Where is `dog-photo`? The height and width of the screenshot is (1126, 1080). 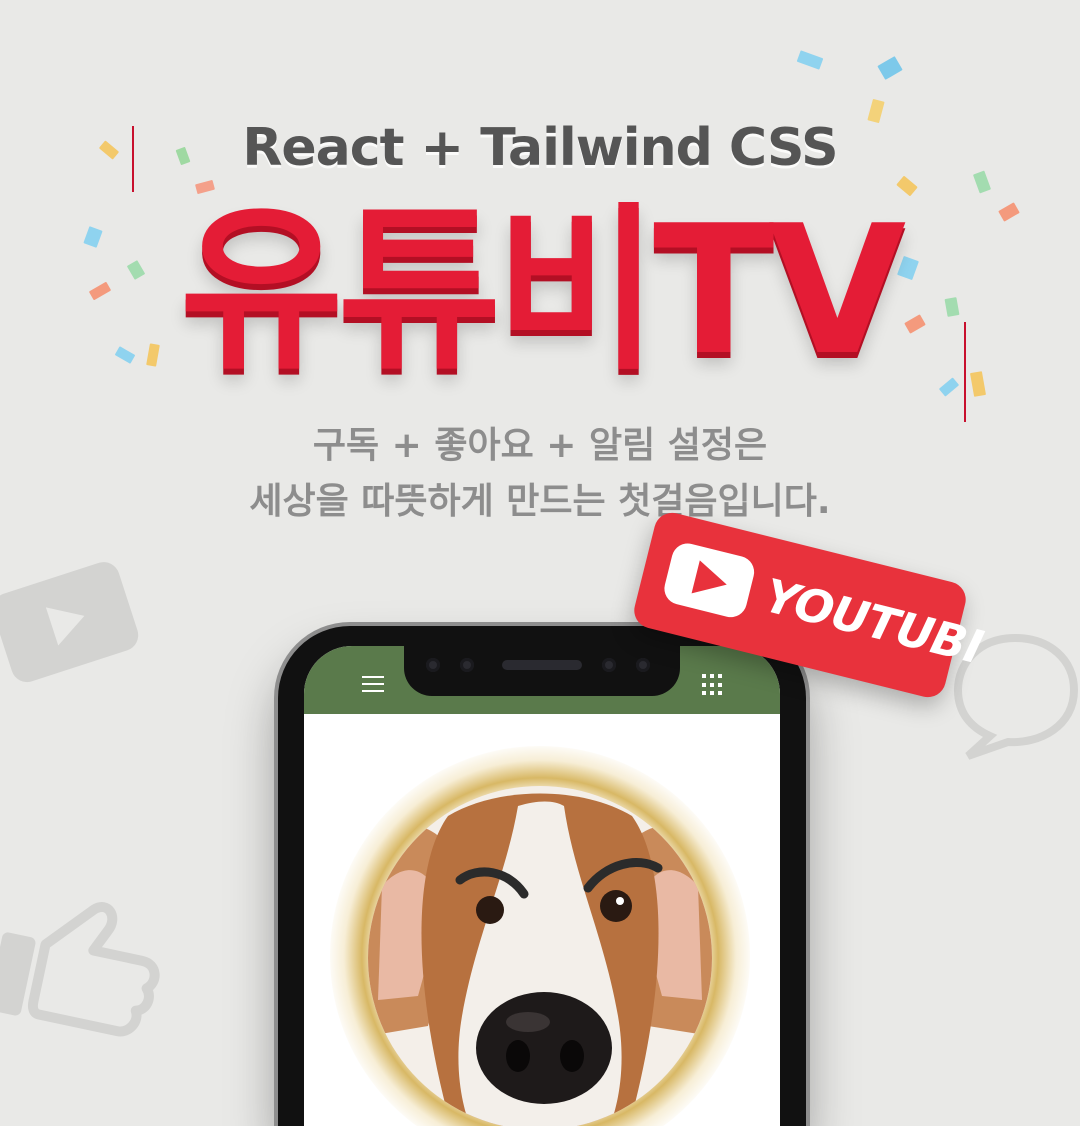 dog-photo is located at coordinates (540, 956).